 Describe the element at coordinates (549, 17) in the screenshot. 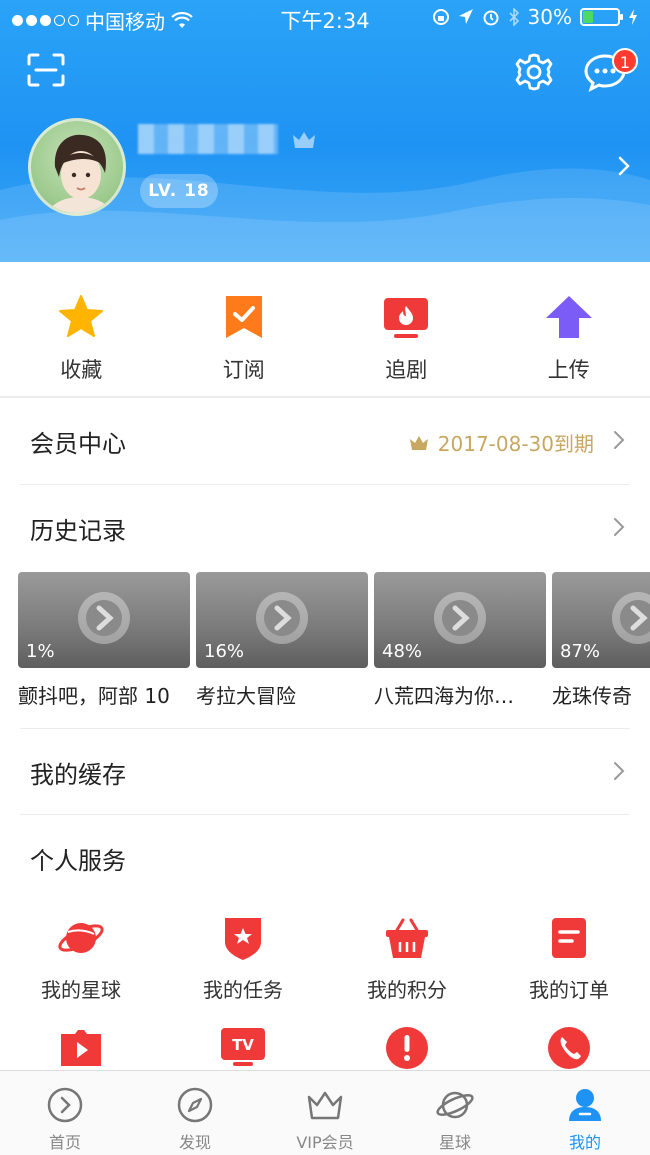

I see `battery-percent: 30%` at that location.